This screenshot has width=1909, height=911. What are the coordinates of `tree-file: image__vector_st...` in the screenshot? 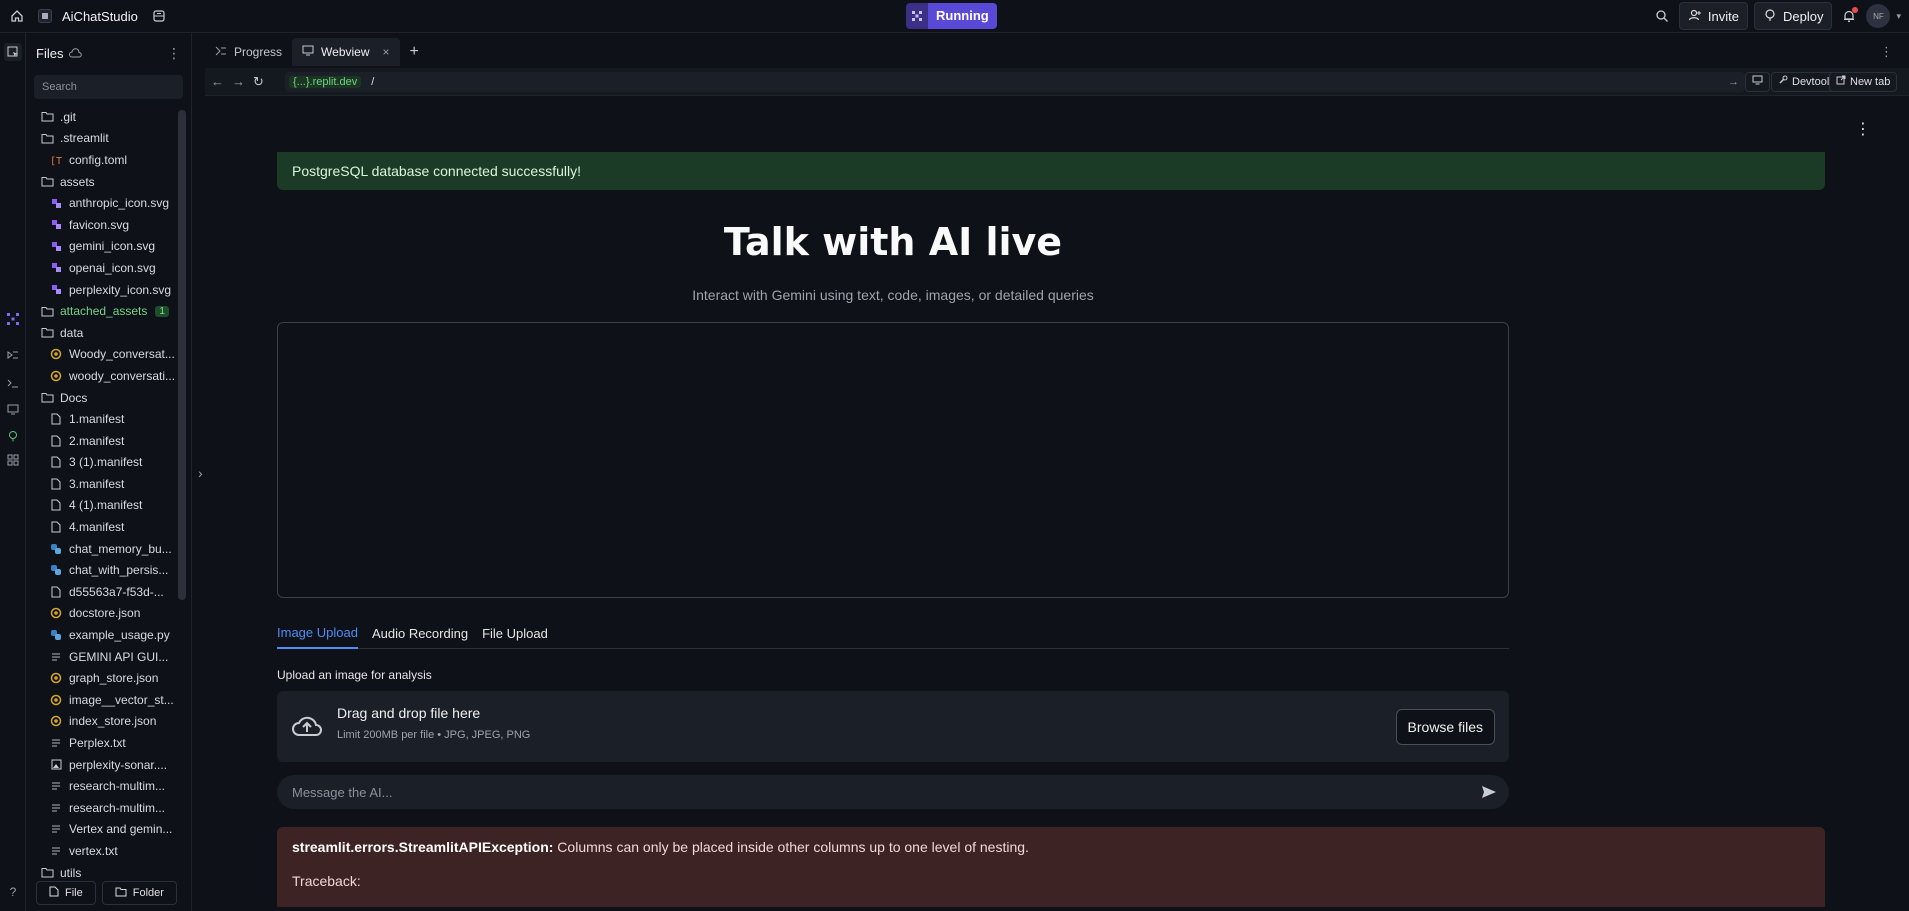 It's located at (101, 700).